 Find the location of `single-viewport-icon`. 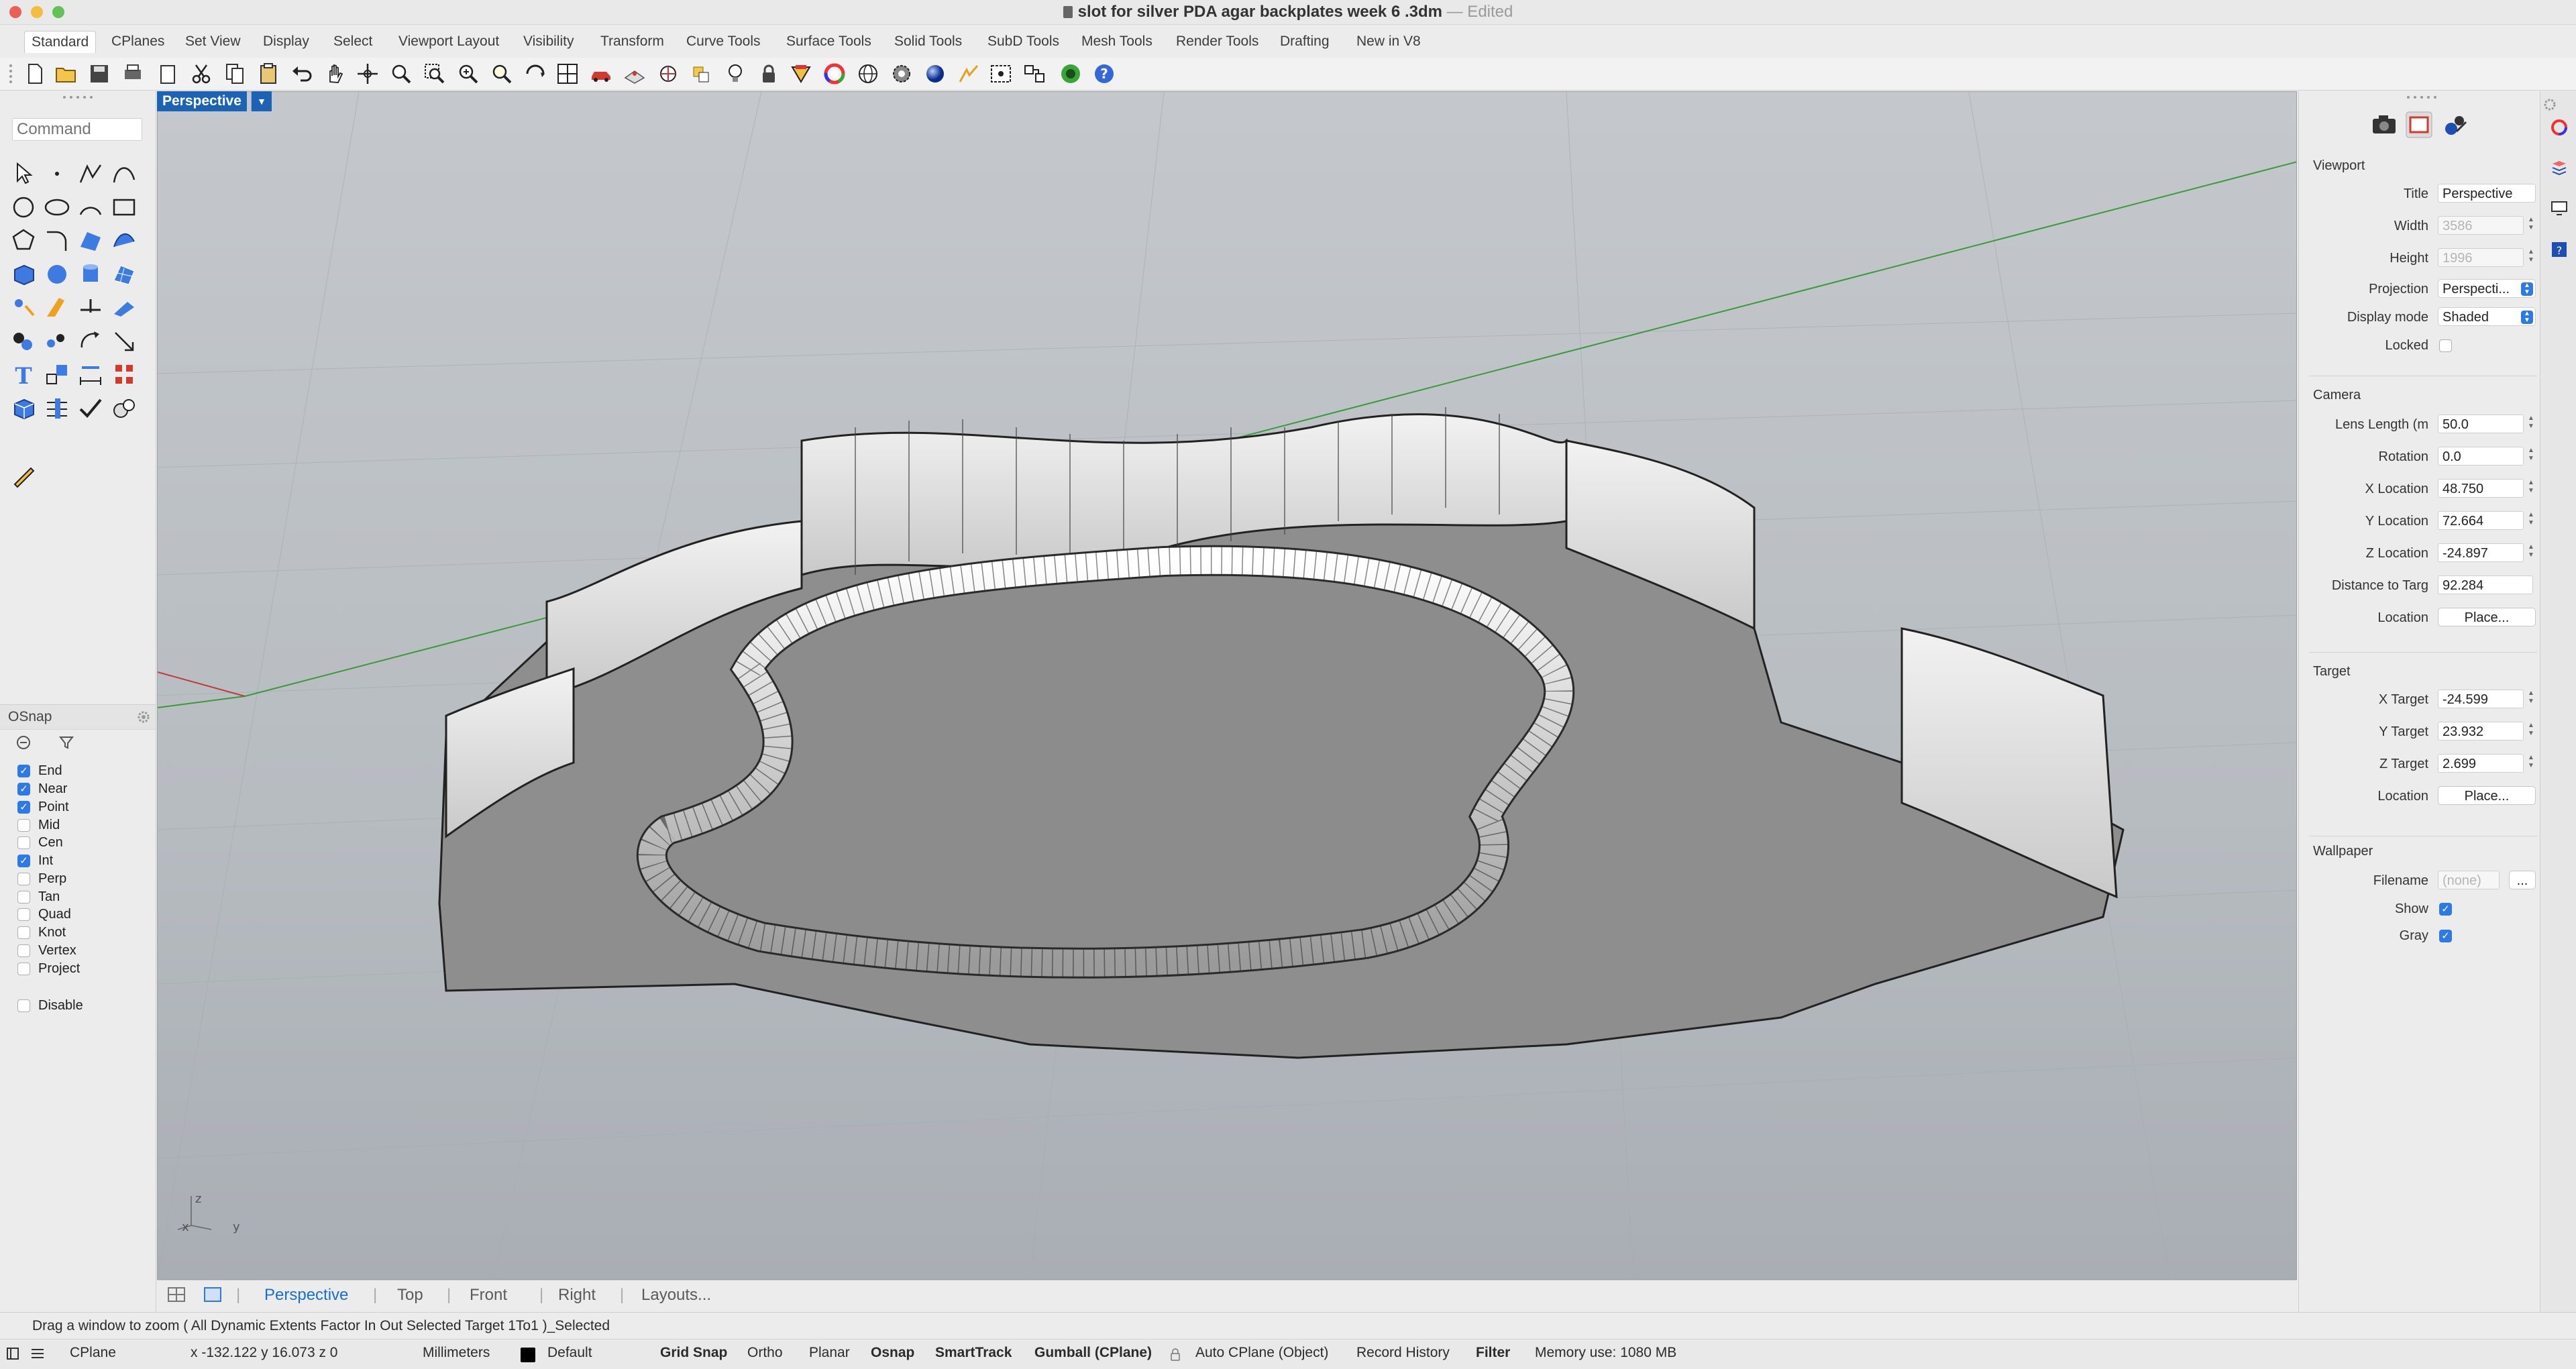

single-viewport-icon is located at coordinates (212, 1294).